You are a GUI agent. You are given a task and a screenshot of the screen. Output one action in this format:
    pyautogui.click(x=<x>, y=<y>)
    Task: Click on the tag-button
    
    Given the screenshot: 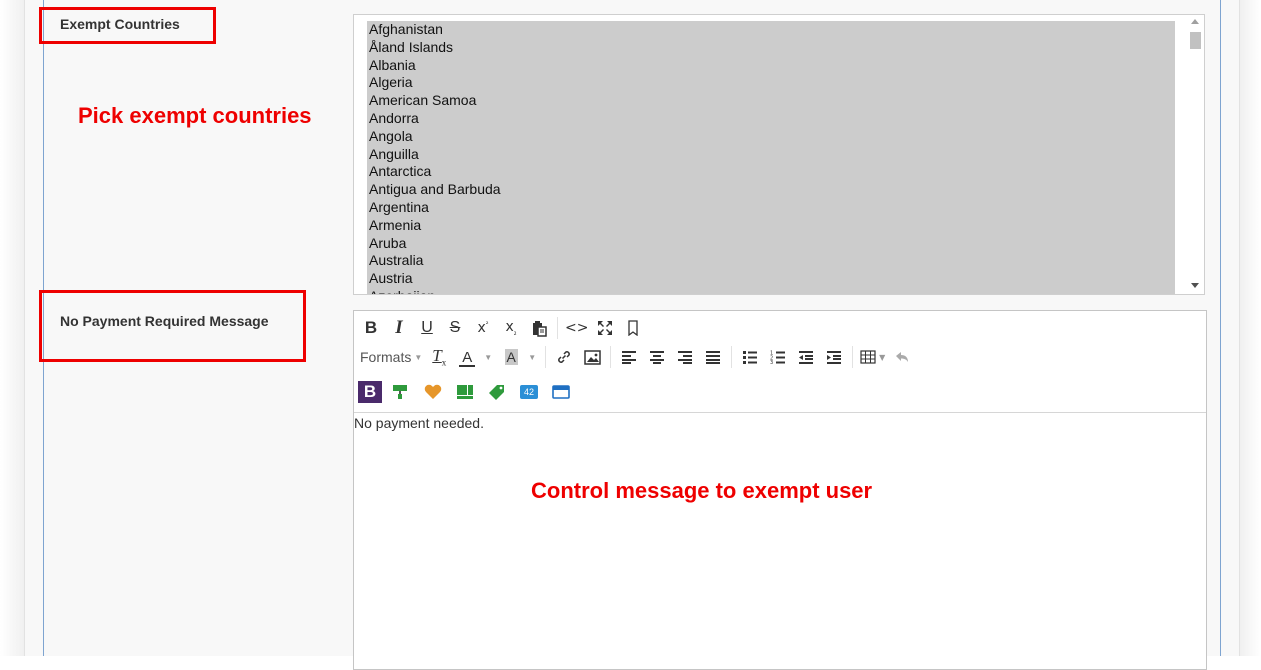 What is the action you would take?
    pyautogui.click(x=497, y=392)
    